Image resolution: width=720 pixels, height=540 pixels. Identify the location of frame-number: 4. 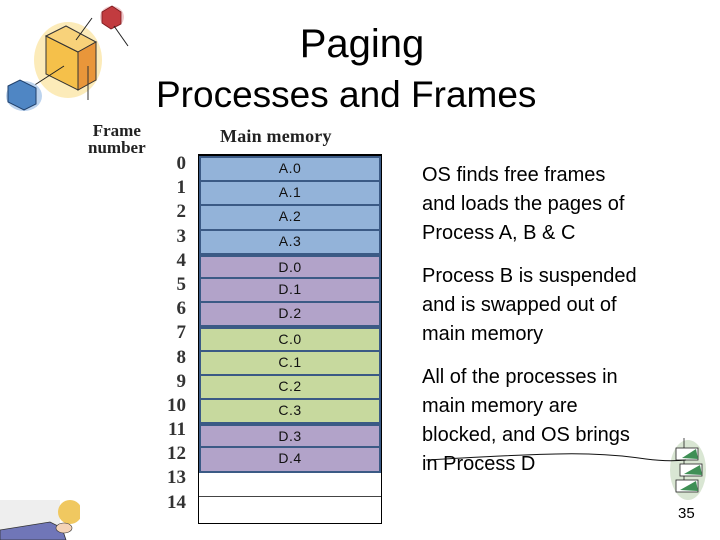
(181, 260).